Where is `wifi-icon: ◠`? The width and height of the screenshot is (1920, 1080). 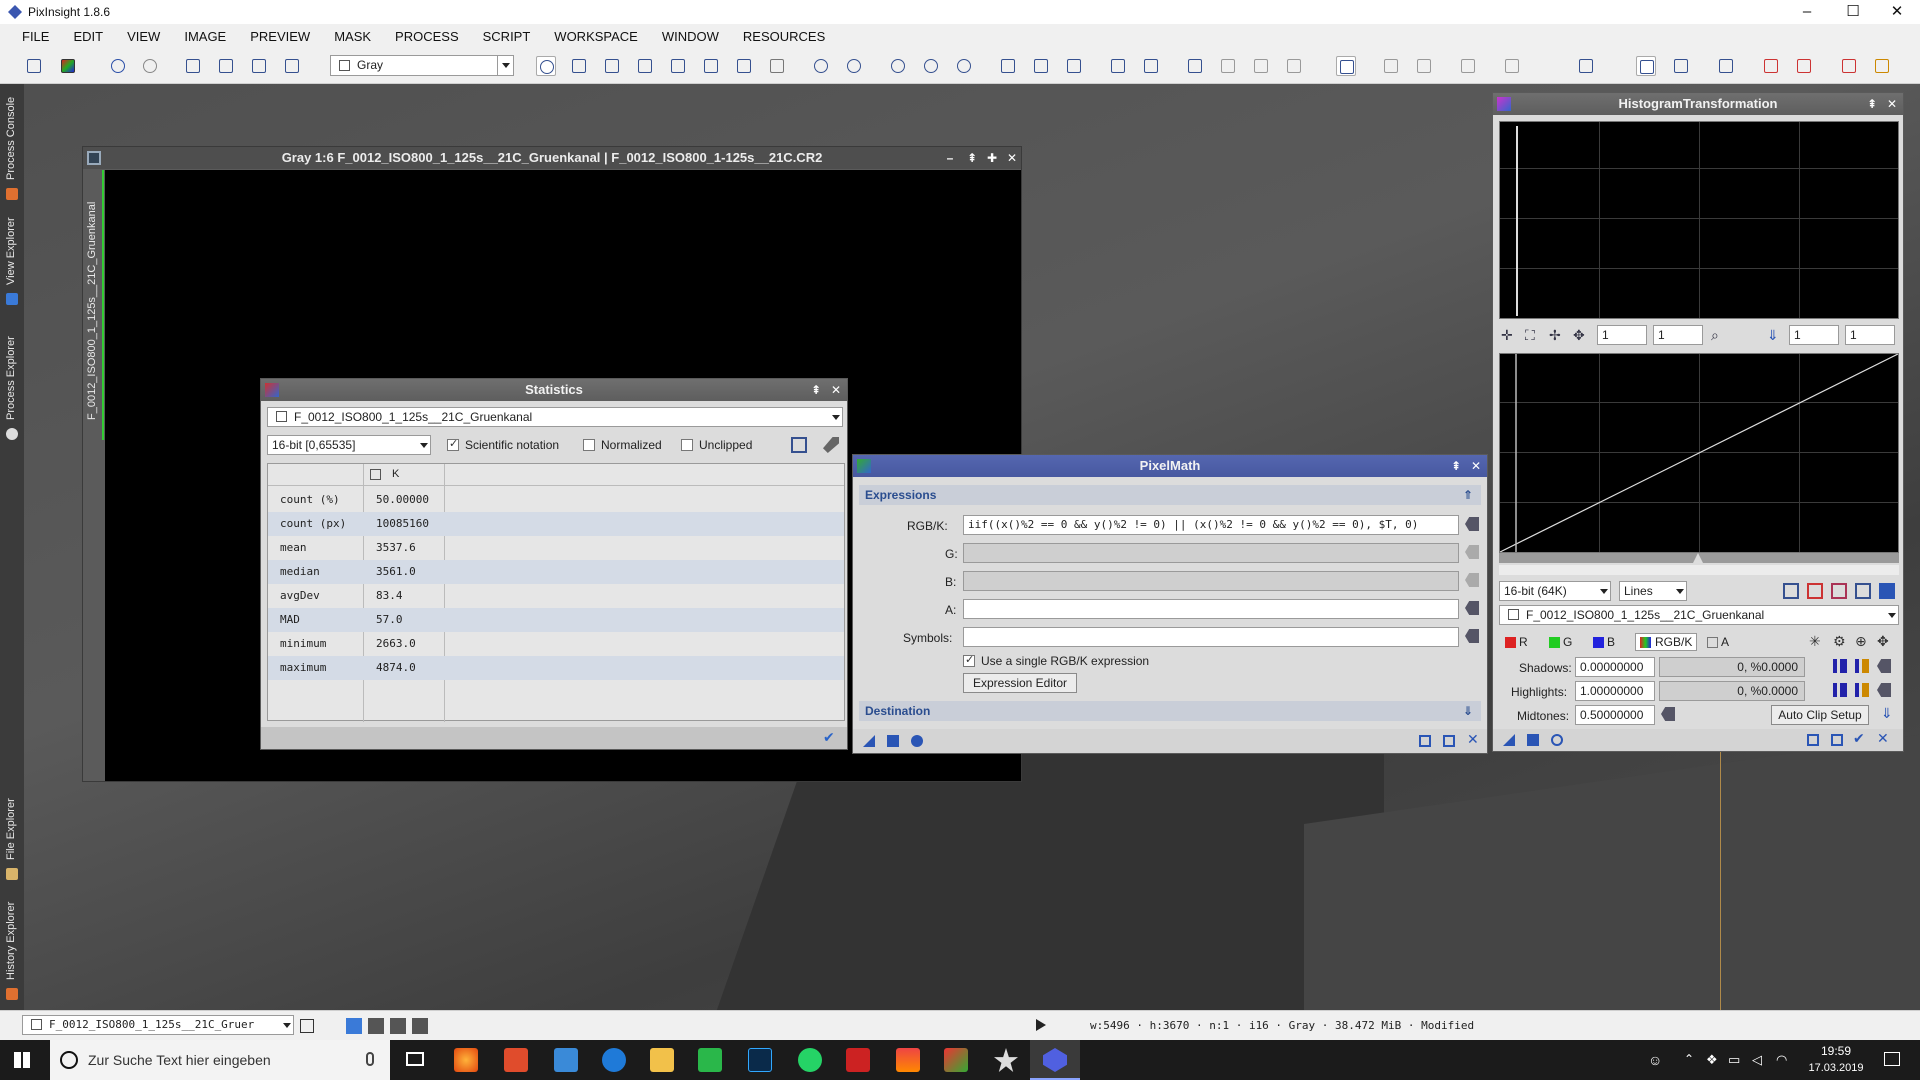
wifi-icon: ◠ is located at coordinates (1781, 1060).